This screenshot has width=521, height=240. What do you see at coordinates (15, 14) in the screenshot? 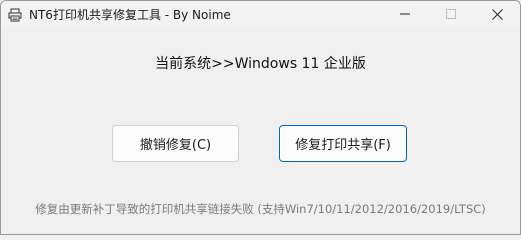
I see `printer-app-icon` at bounding box center [15, 14].